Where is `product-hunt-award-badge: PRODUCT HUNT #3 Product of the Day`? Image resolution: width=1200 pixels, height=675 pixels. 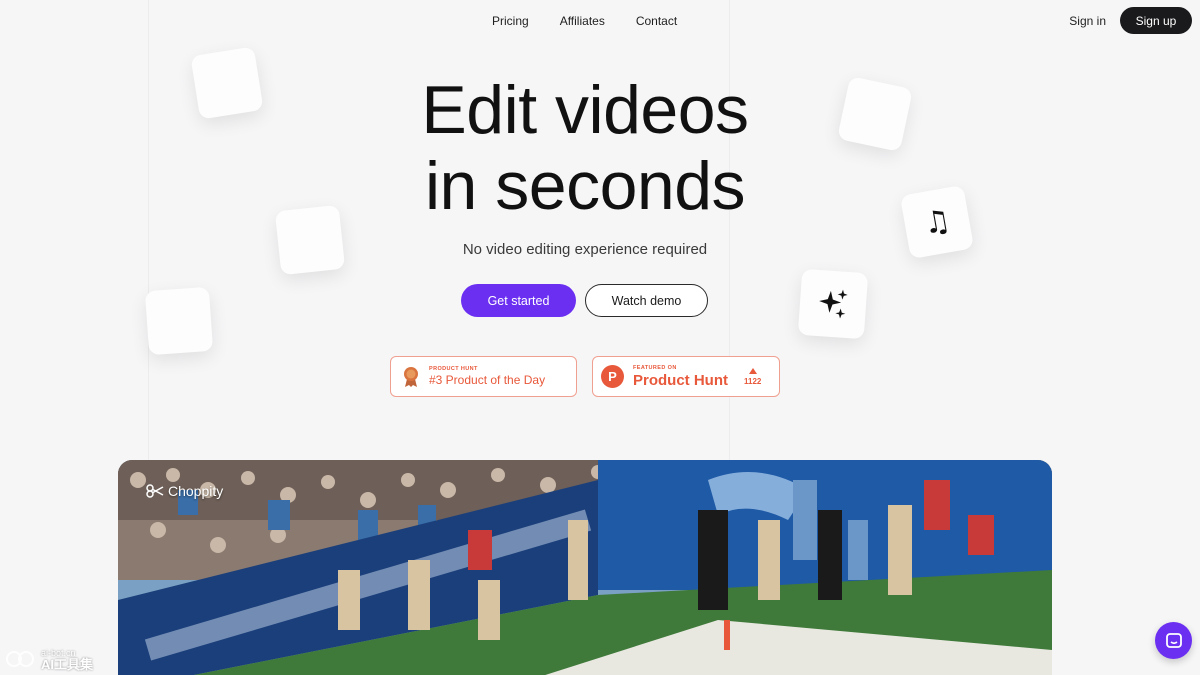 product-hunt-award-badge: PRODUCT HUNT #3 Product of the Day is located at coordinates (483, 376).